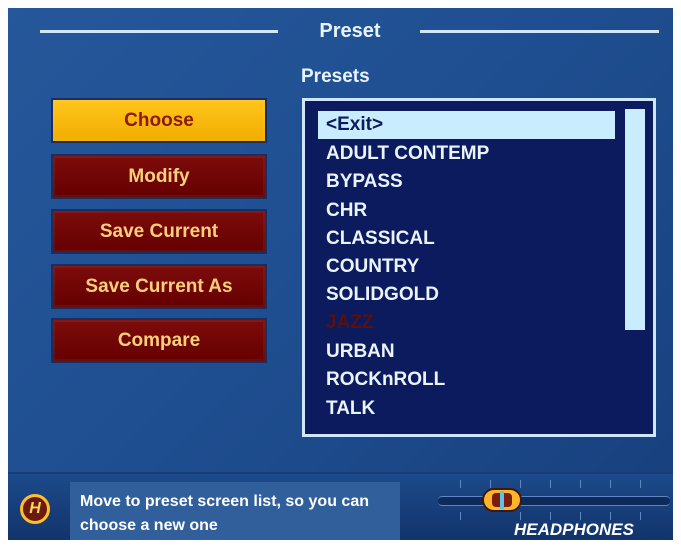 This screenshot has height=546, width=681. I want to click on save-current-as-button: Save Current As, so click(159, 286).